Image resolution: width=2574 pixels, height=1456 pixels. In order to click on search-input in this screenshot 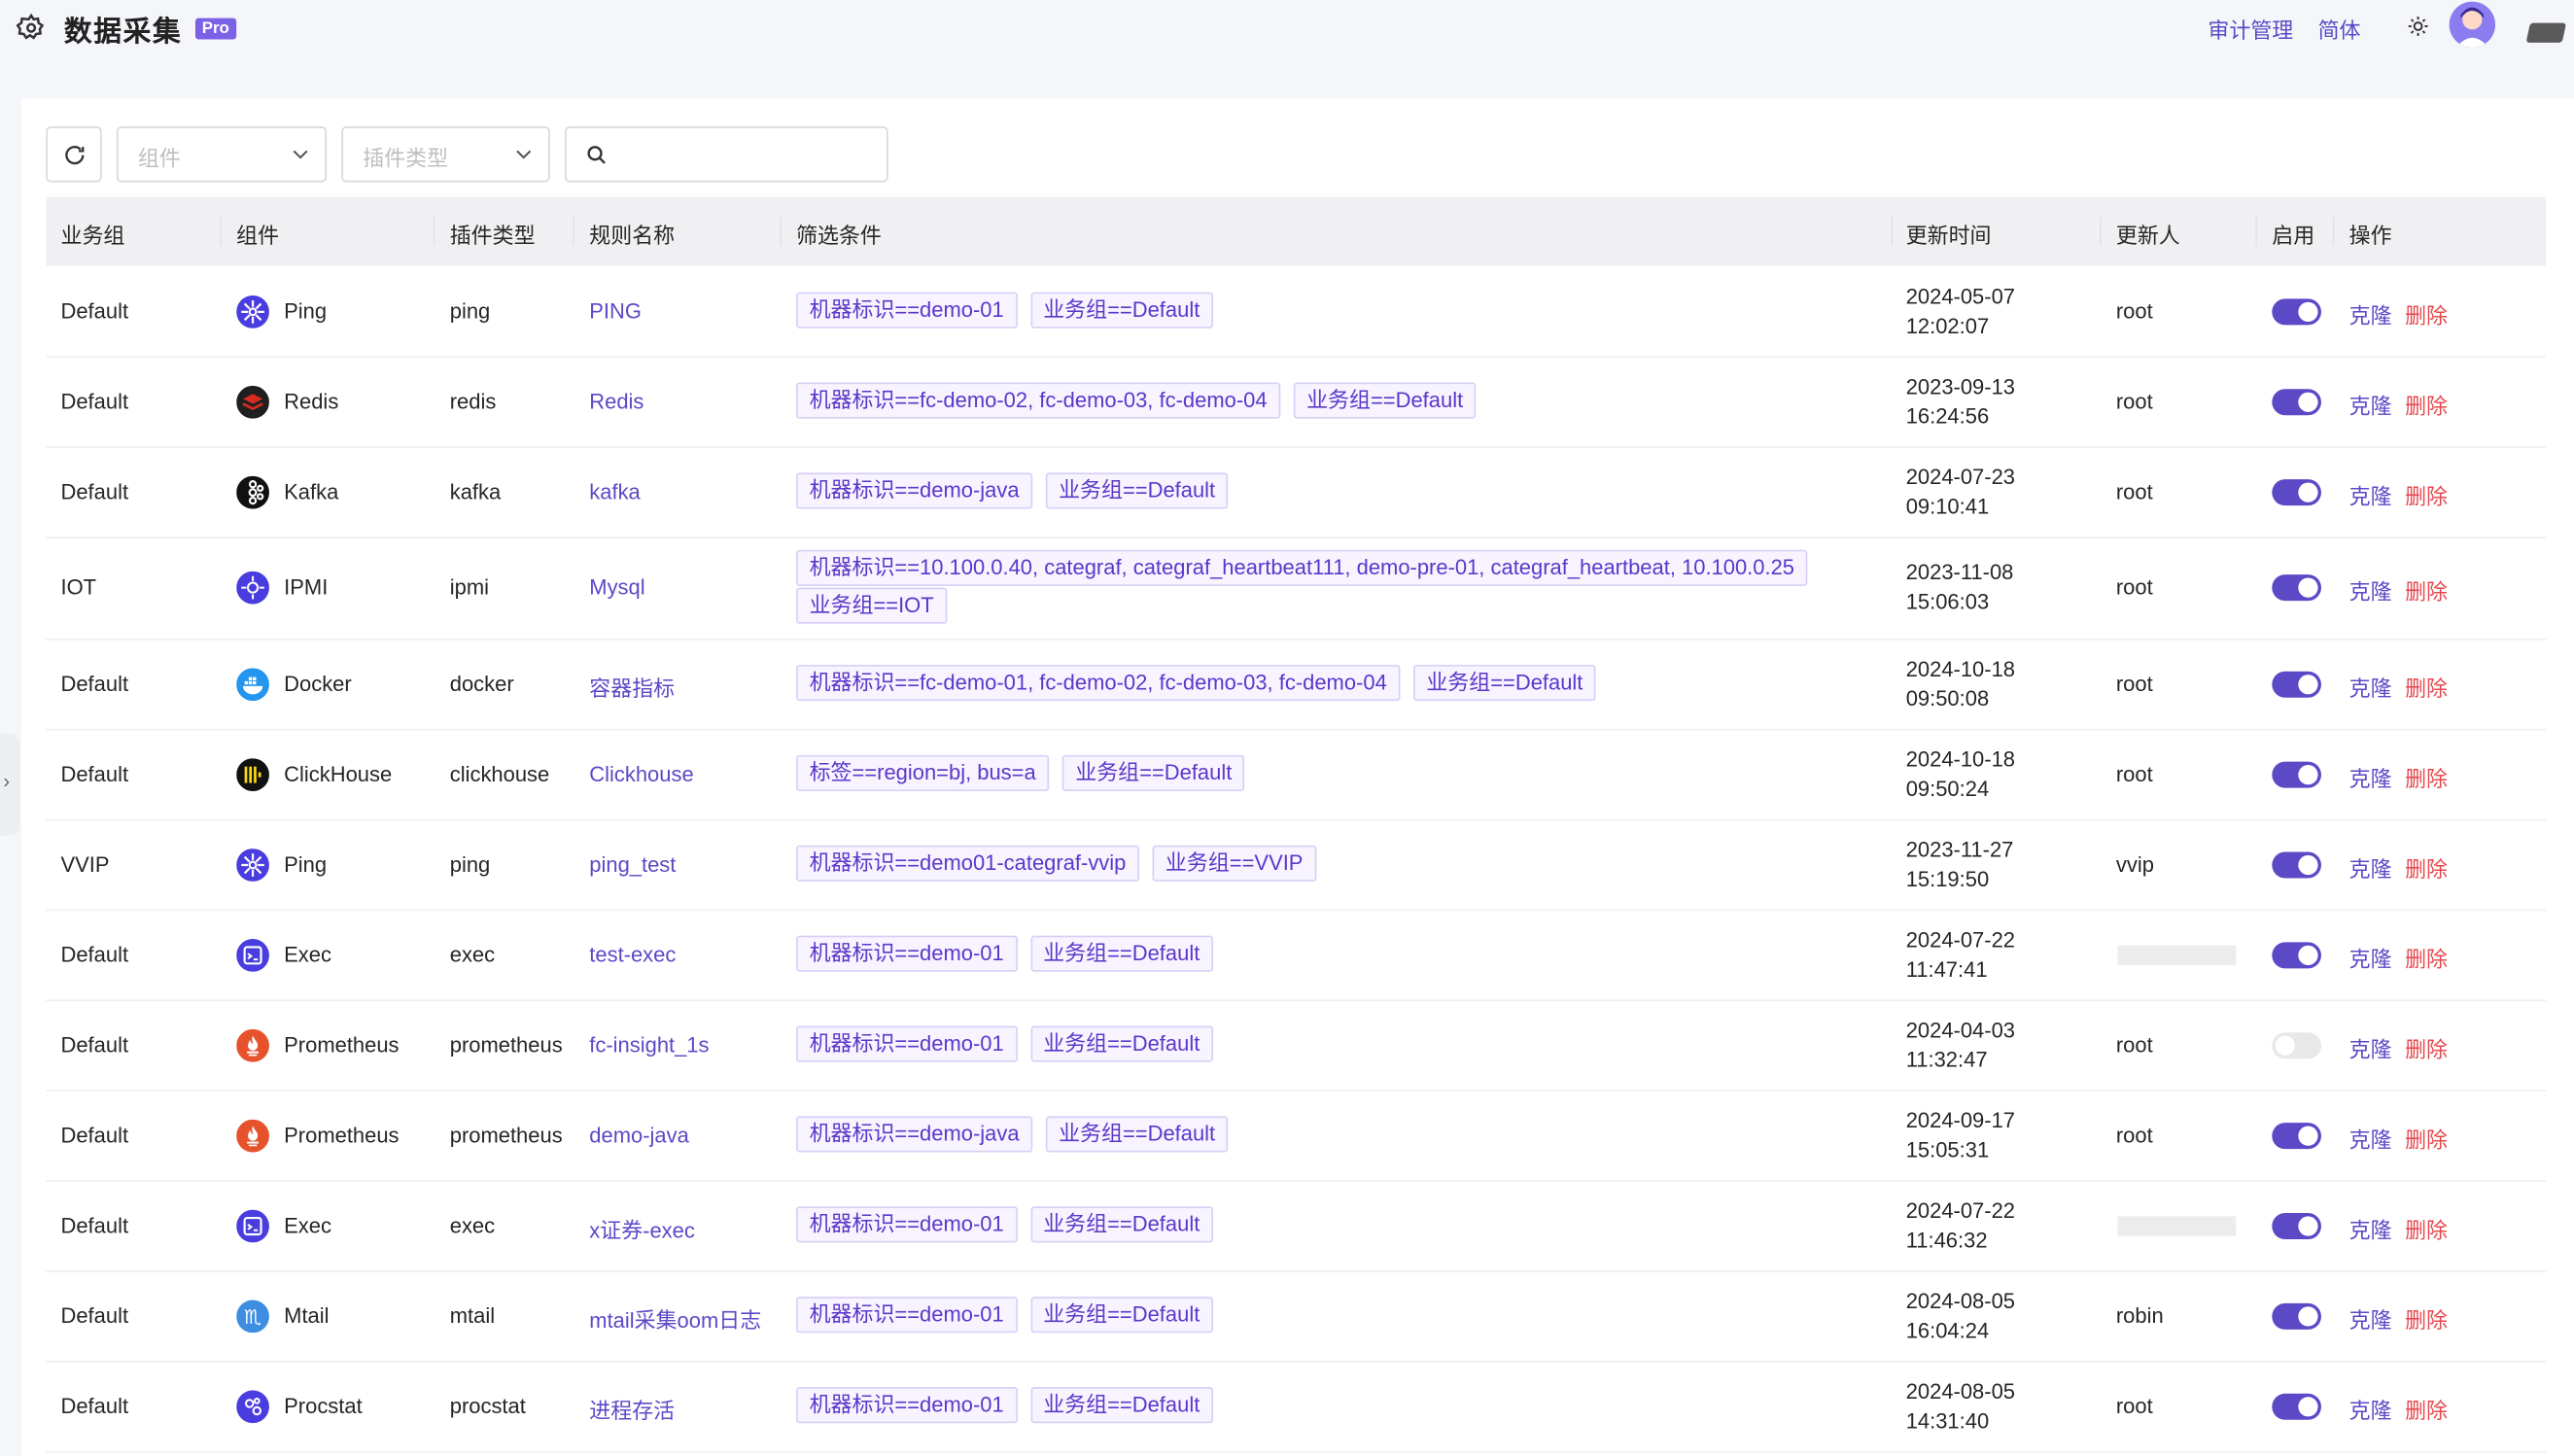, I will do `click(726, 154)`.